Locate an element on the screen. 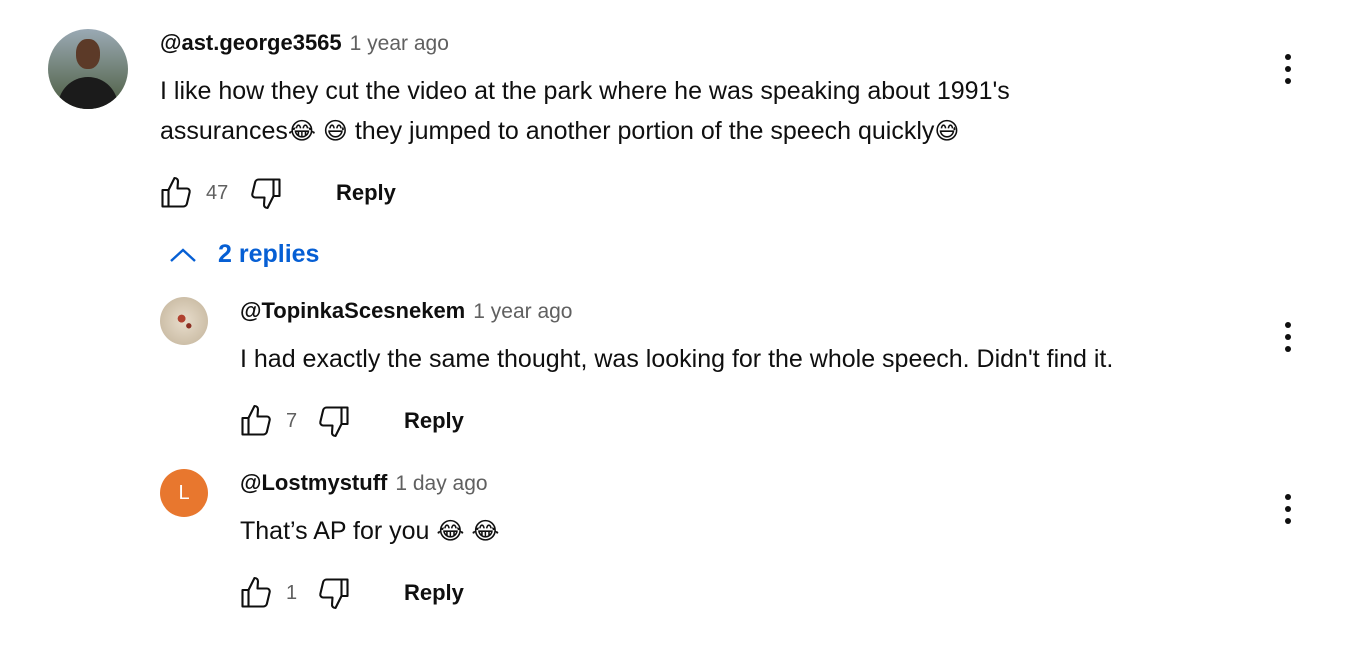 This screenshot has width=1353, height=663. like-count: 1 is located at coordinates (292, 592).